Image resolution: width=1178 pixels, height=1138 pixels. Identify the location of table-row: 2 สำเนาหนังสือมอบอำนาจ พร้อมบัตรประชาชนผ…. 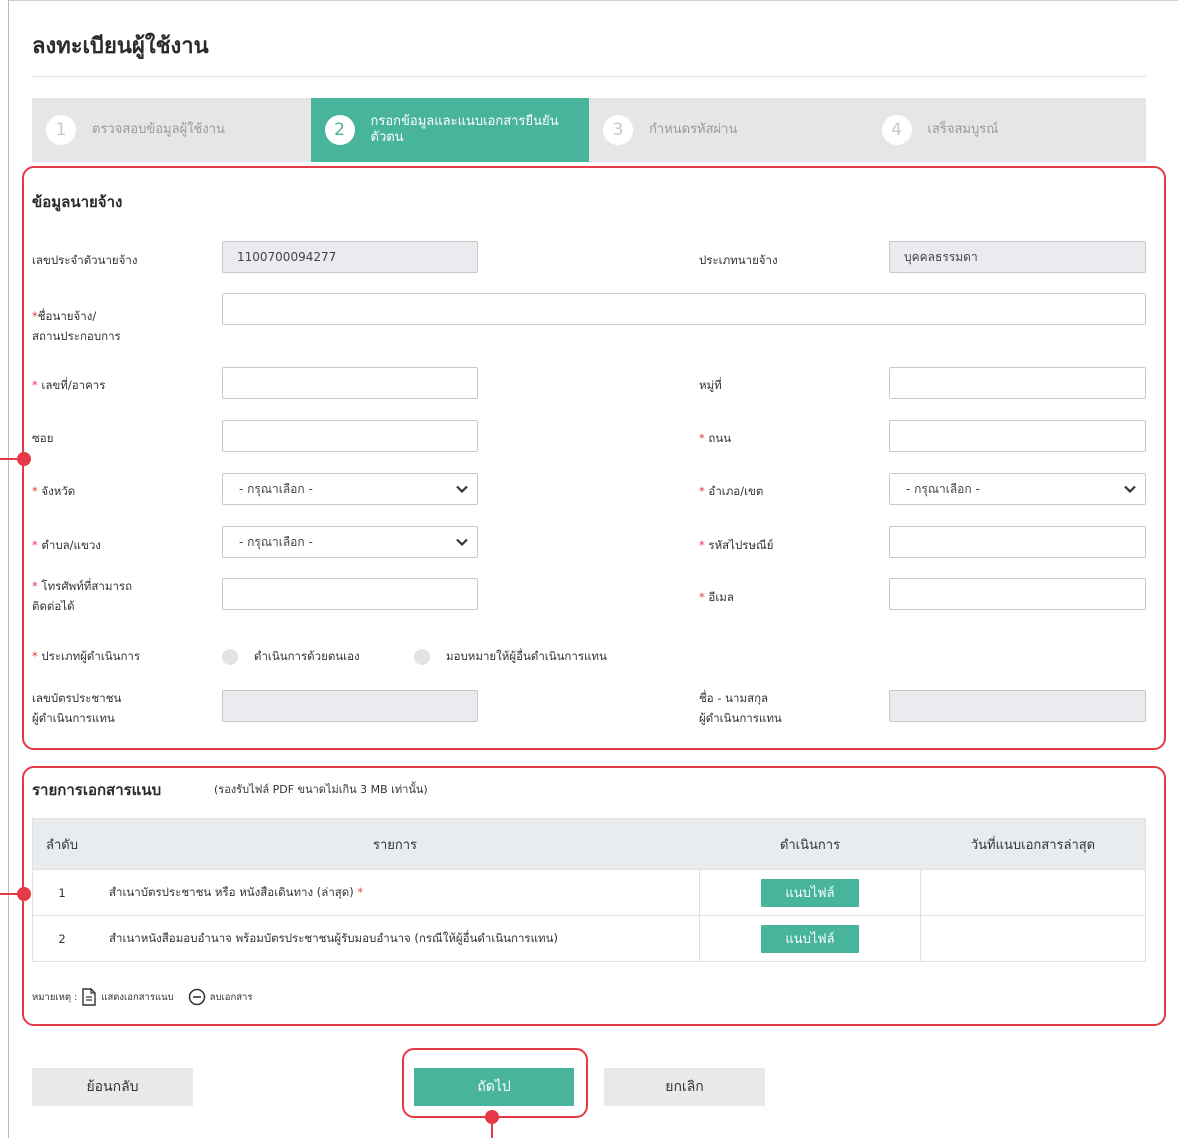
(589, 938).